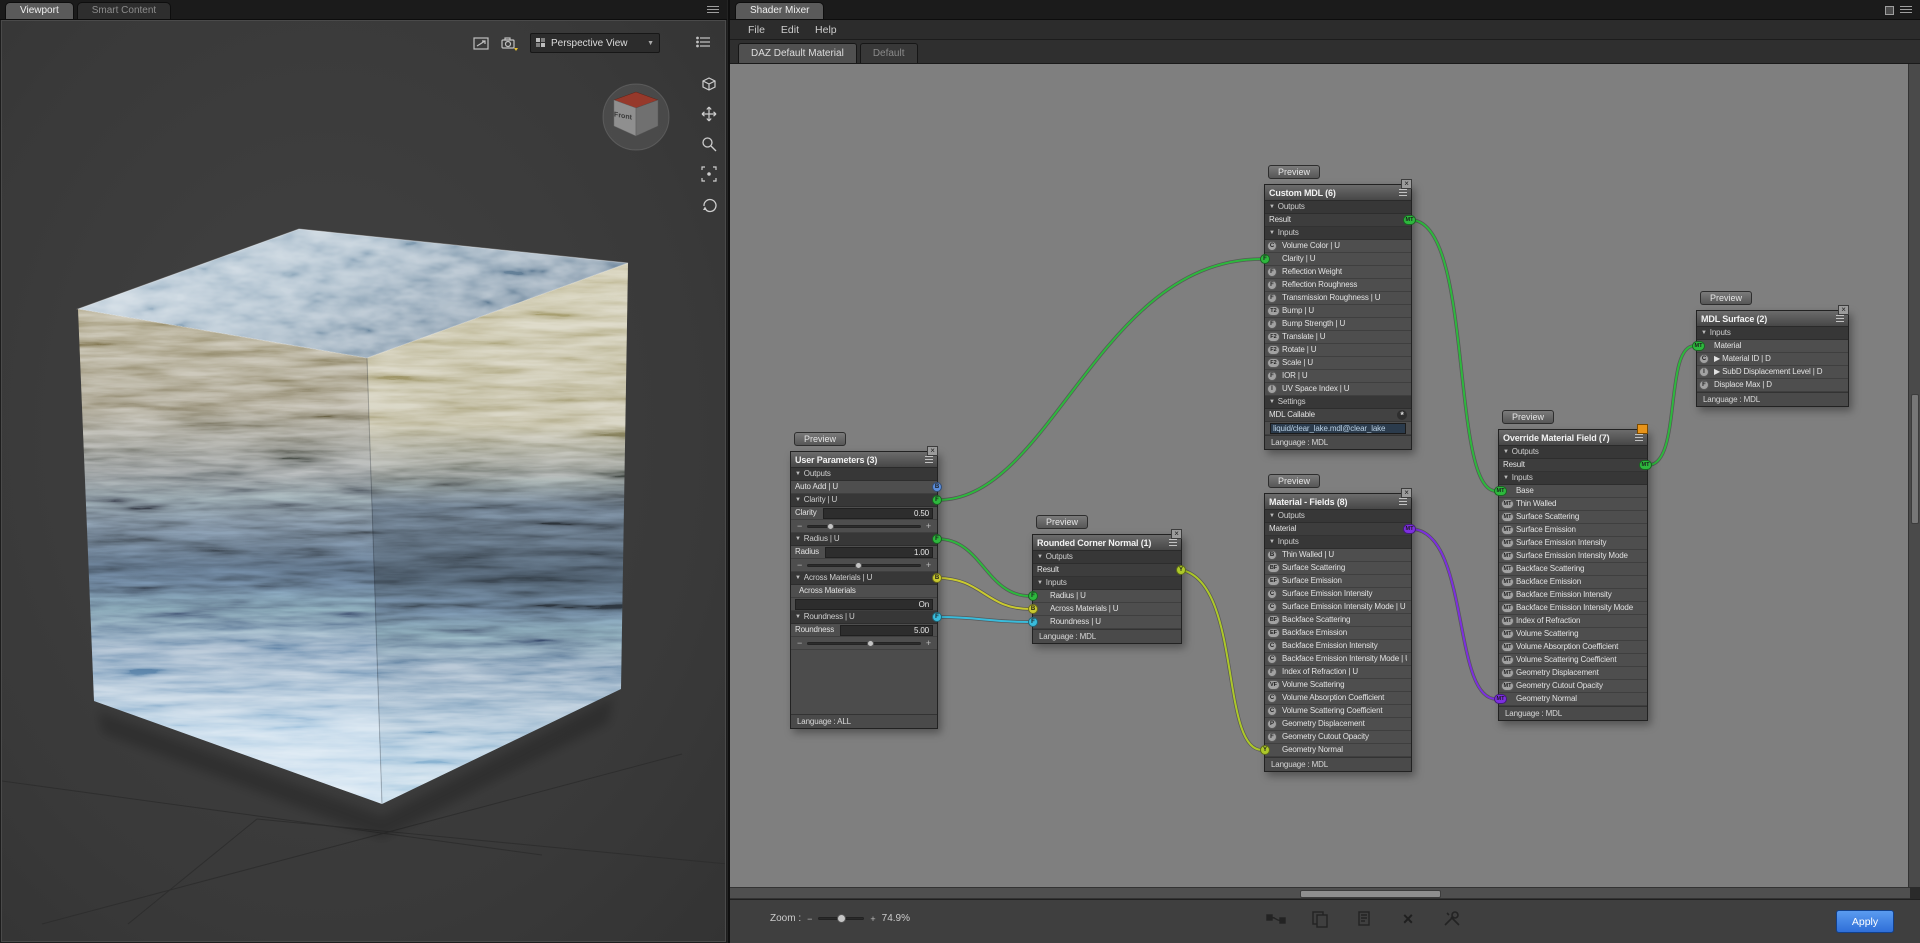 The width and height of the screenshot is (1920, 943). Describe the element at coordinates (1338, 568) in the screenshot. I see `input-row: BF Surface Scattering` at that location.